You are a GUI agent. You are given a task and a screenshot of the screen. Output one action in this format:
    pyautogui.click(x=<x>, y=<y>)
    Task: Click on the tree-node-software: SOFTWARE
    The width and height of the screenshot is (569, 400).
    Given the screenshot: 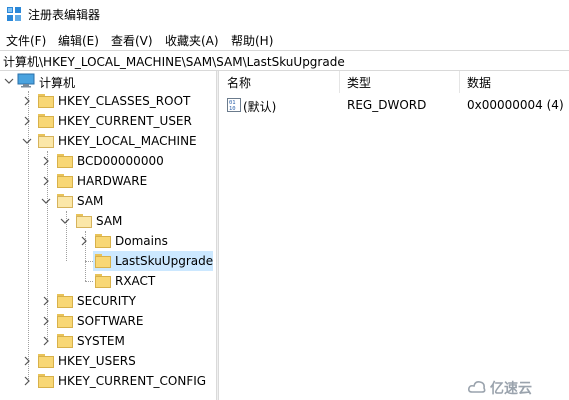 What is the action you would take?
    pyautogui.click(x=107, y=321)
    